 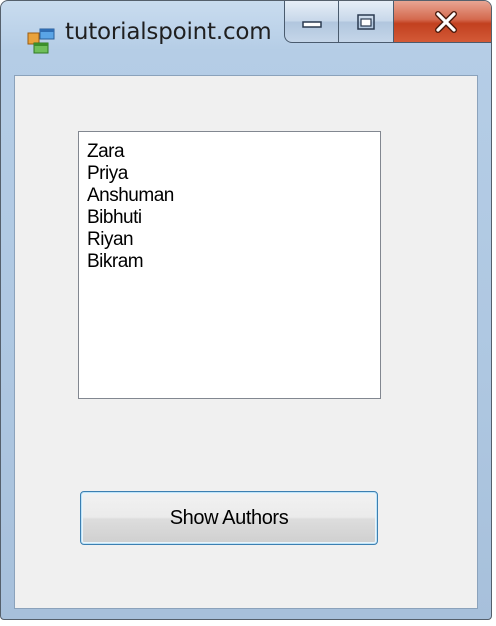 I want to click on minimize-button, so click(x=311, y=22).